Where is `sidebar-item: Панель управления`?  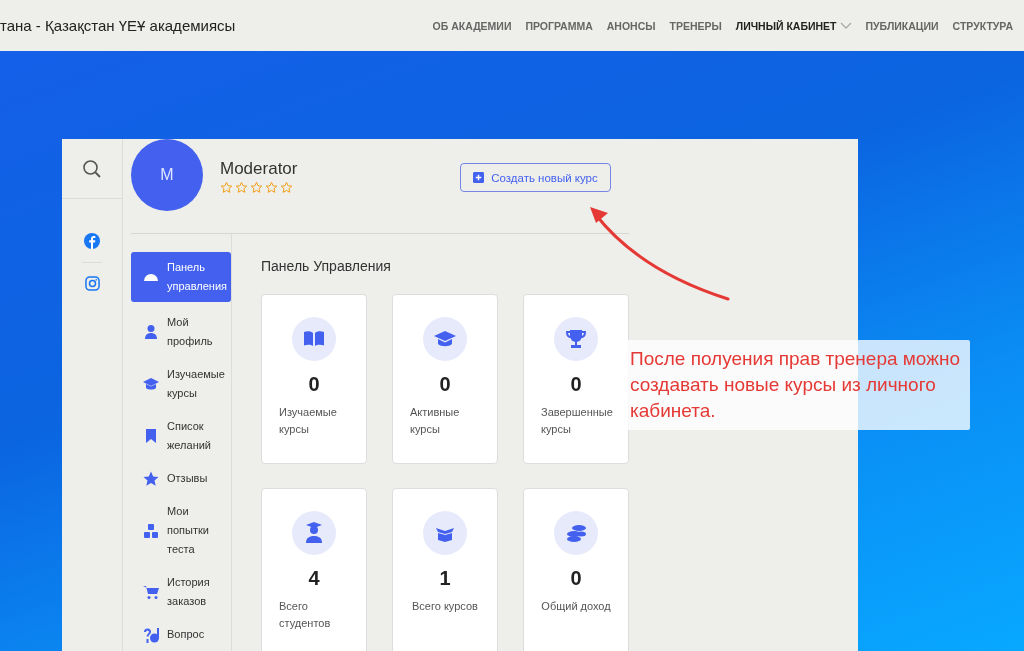 sidebar-item: Панель управления is located at coordinates (181, 277).